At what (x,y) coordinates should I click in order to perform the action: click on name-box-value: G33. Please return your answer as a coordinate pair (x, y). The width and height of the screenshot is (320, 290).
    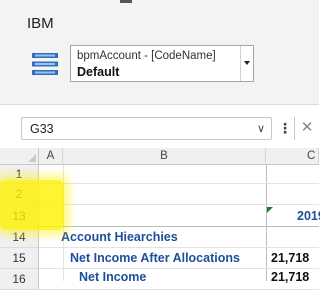
    Looking at the image, I should click on (42, 129).